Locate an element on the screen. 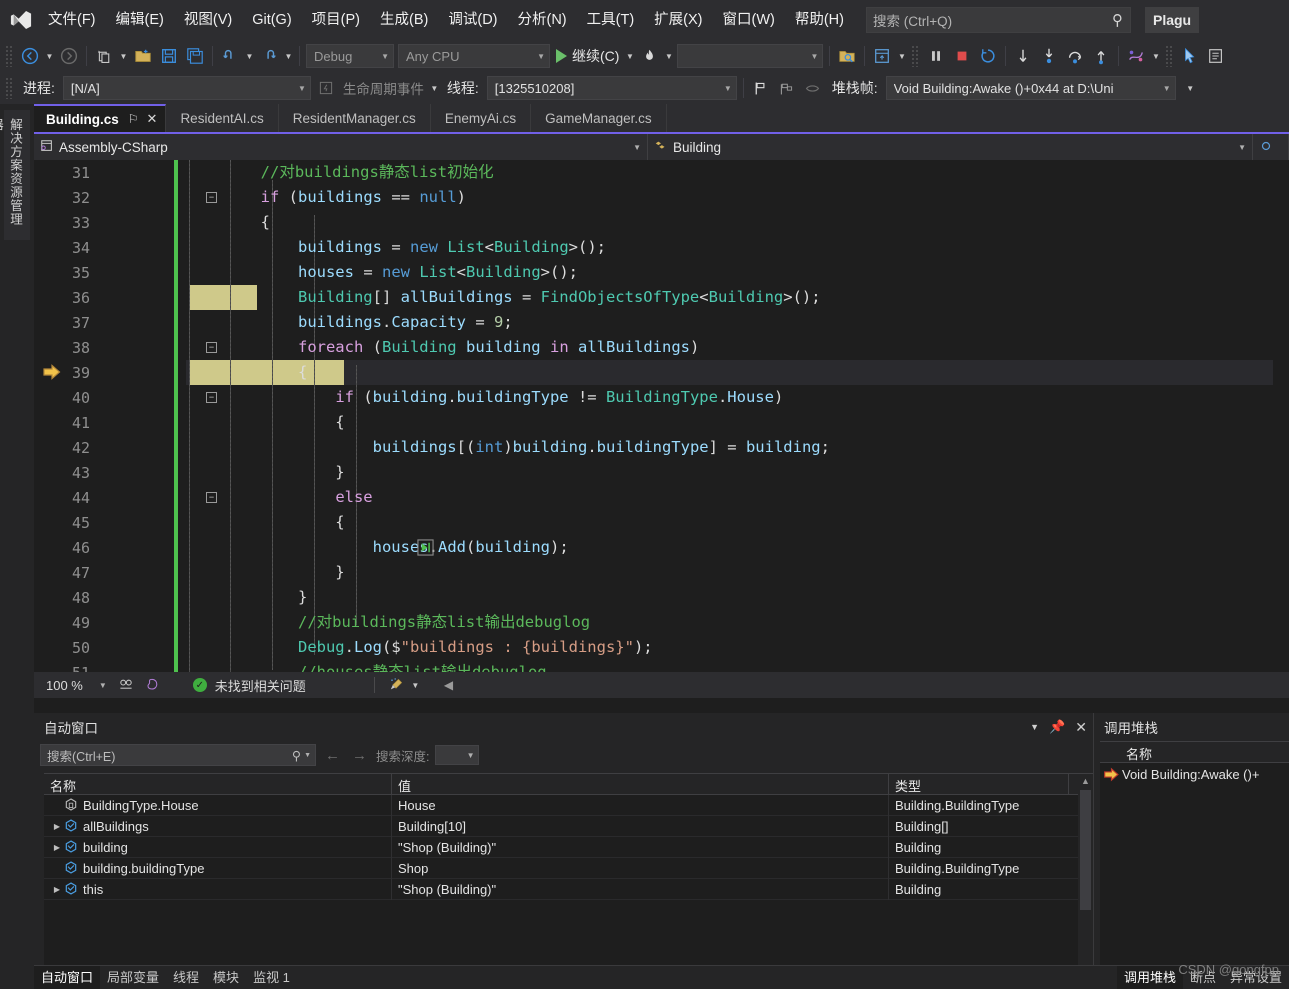  lifecycle-events-icon is located at coordinates (326, 88).